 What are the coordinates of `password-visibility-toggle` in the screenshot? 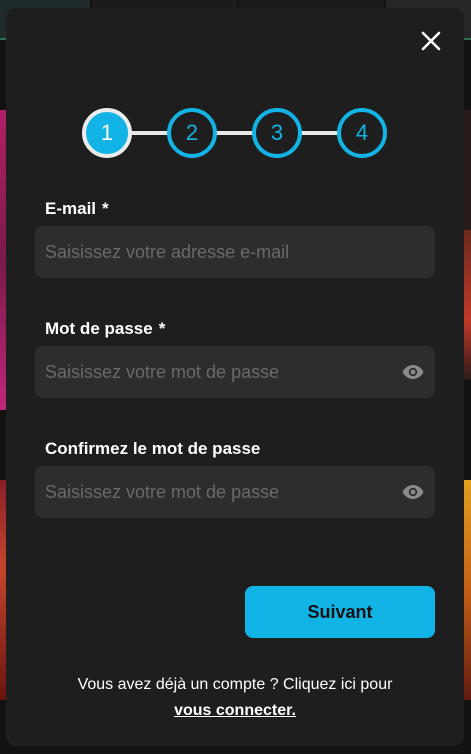 It's located at (413, 372).